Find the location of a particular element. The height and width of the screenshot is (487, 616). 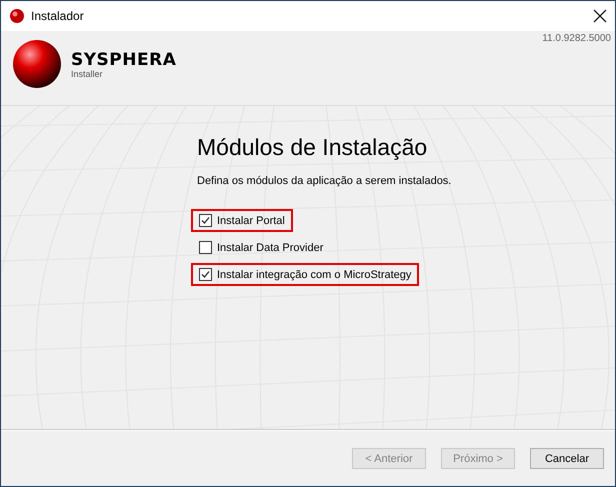

page-description: Defina os módulos da aplicação a serem instalados. is located at coordinates (324, 181).